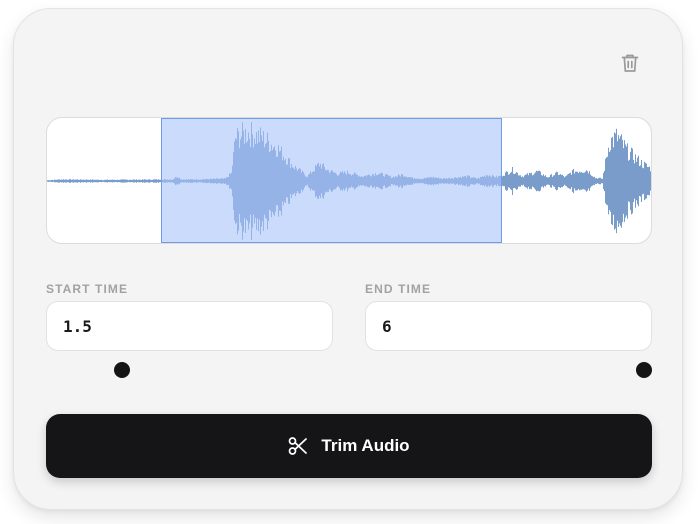 The image size is (698, 524). What do you see at coordinates (349, 370) in the screenshot?
I see `trim-range-slider` at bounding box center [349, 370].